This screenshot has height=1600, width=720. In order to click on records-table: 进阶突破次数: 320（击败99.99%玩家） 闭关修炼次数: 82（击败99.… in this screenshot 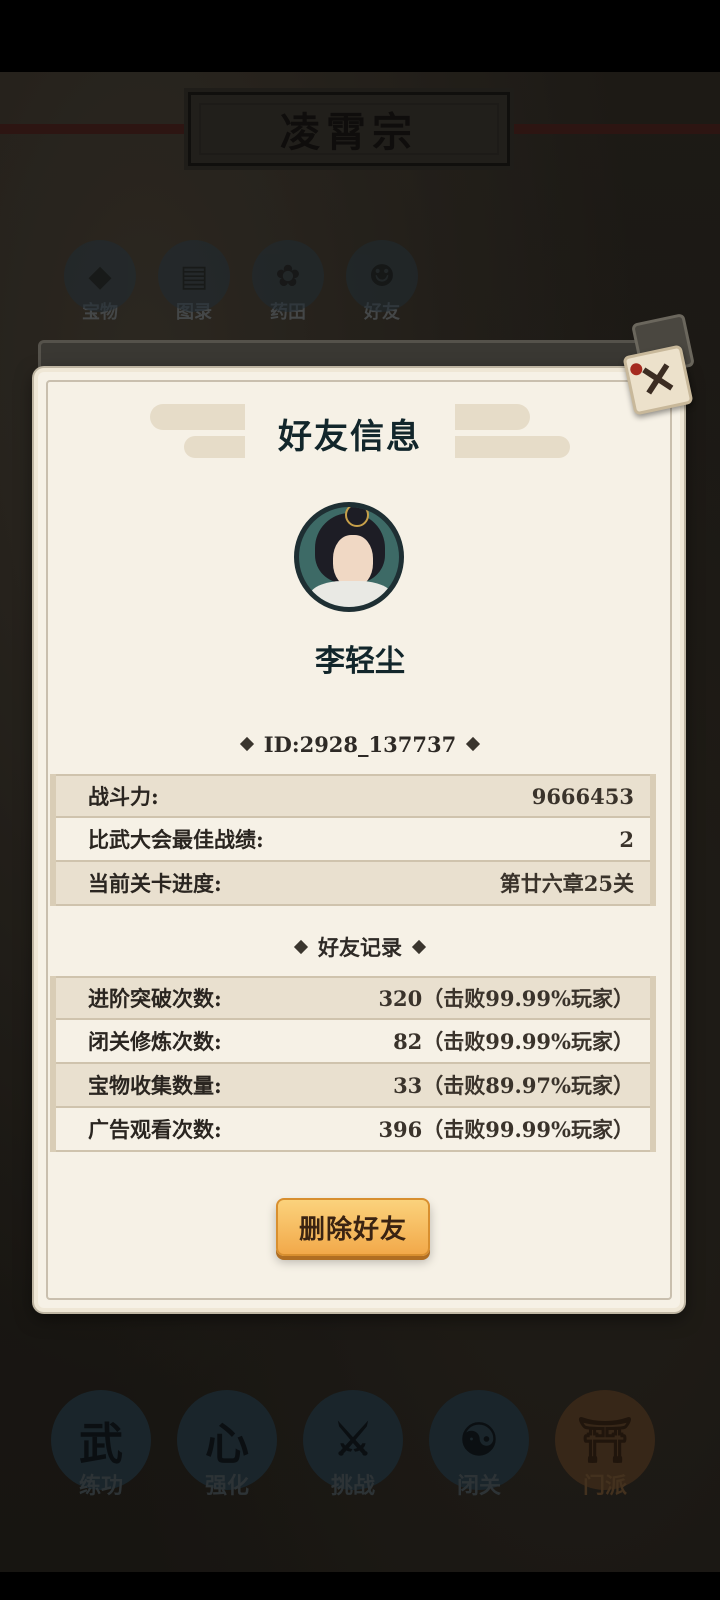, I will do `click(353, 1064)`.